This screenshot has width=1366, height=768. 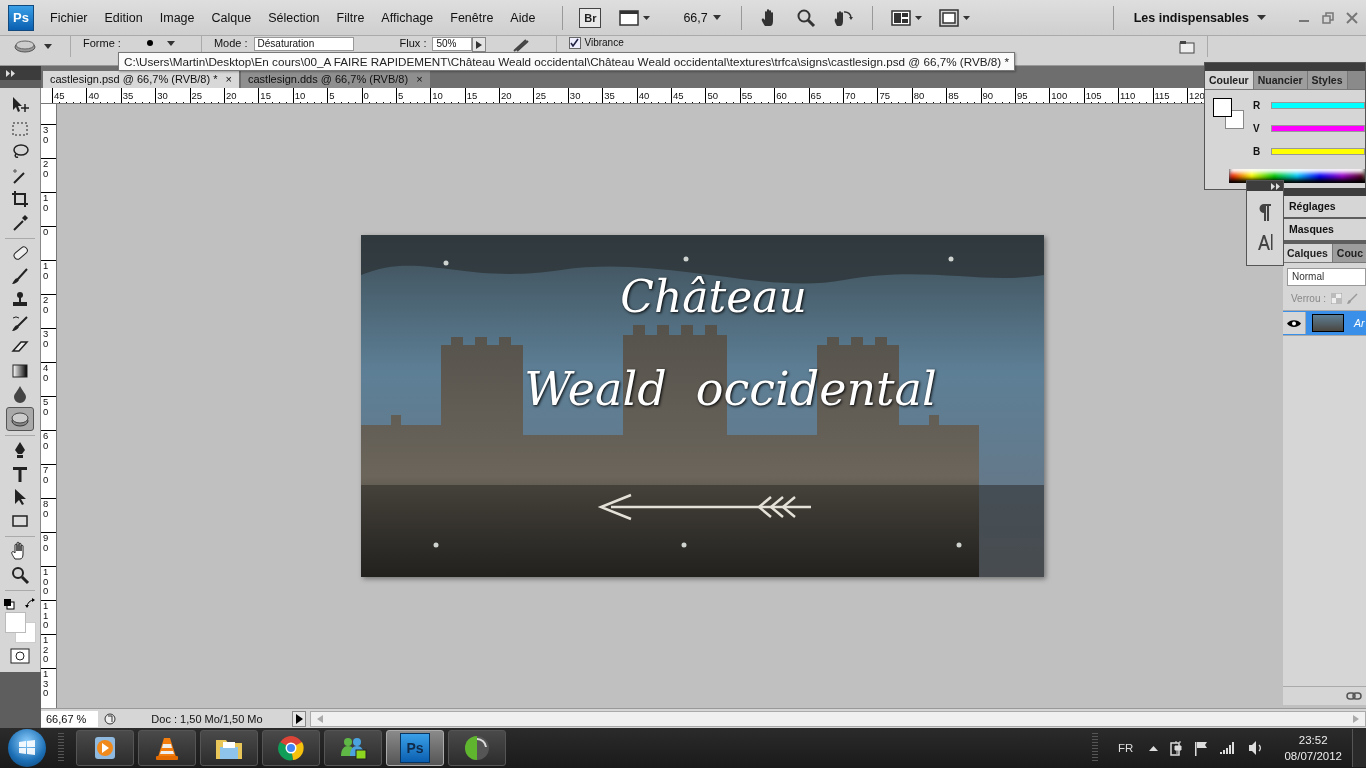 What do you see at coordinates (1359, 323) in the screenshot?
I see `layer-name: Ar` at bounding box center [1359, 323].